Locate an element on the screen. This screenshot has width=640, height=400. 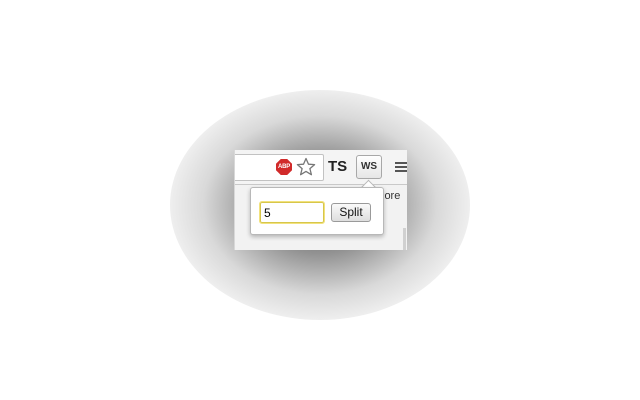
split-count-input is located at coordinates (292, 212).